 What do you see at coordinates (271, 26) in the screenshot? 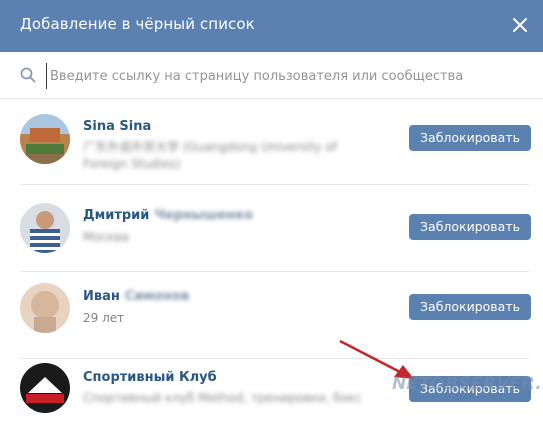
I see `dialog-header: Добавление в чёрный список` at bounding box center [271, 26].